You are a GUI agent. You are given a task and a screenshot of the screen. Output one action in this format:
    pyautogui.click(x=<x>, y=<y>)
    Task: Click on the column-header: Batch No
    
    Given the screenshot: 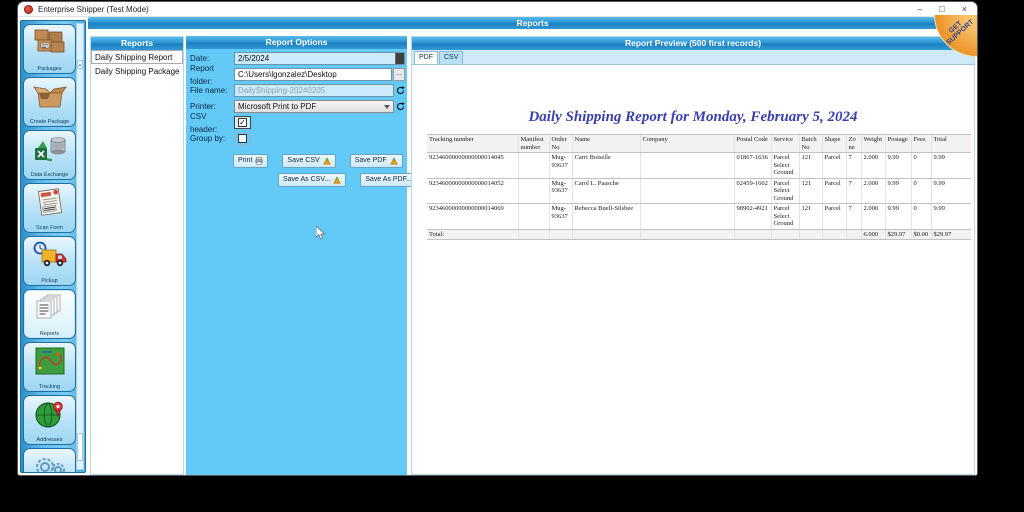 What is the action you would take?
    pyautogui.click(x=810, y=143)
    